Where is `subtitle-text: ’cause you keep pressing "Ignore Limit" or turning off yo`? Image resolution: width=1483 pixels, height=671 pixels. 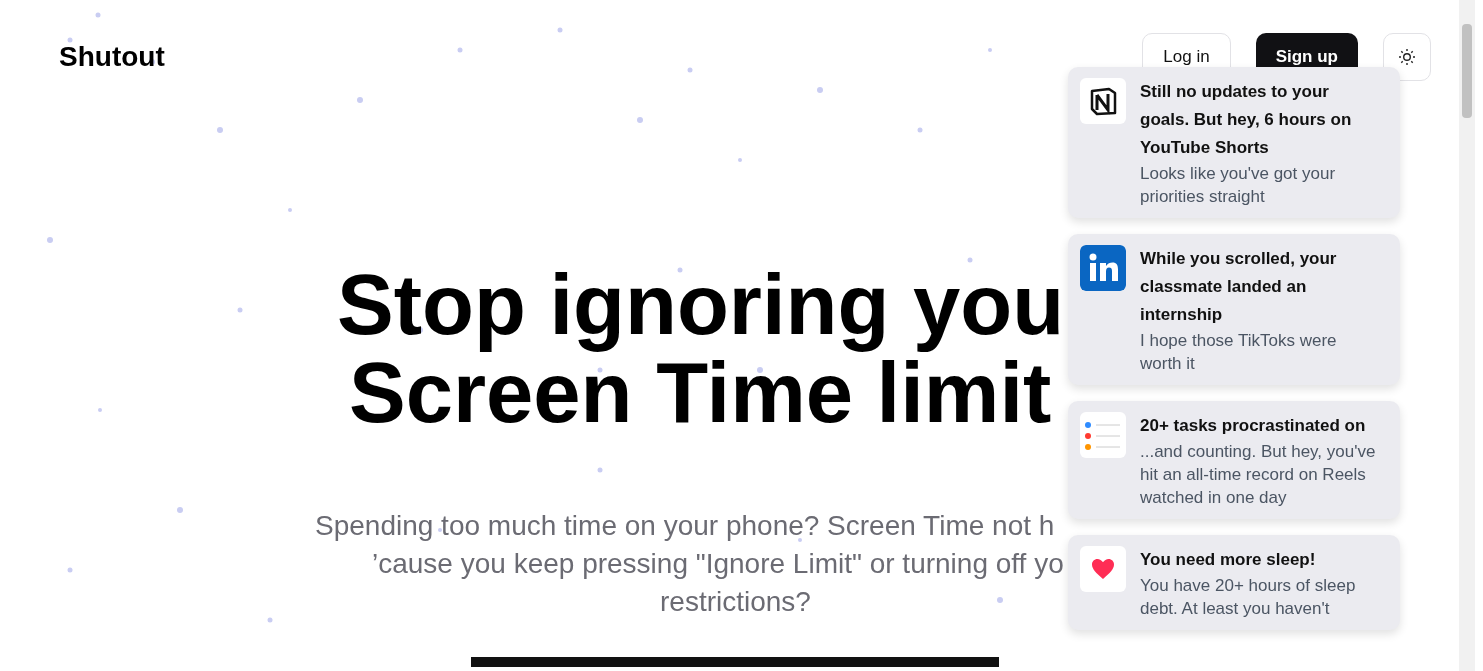 subtitle-text: ’cause you keep pressing "Ignore Limit" or turning off yo is located at coordinates (718, 564).